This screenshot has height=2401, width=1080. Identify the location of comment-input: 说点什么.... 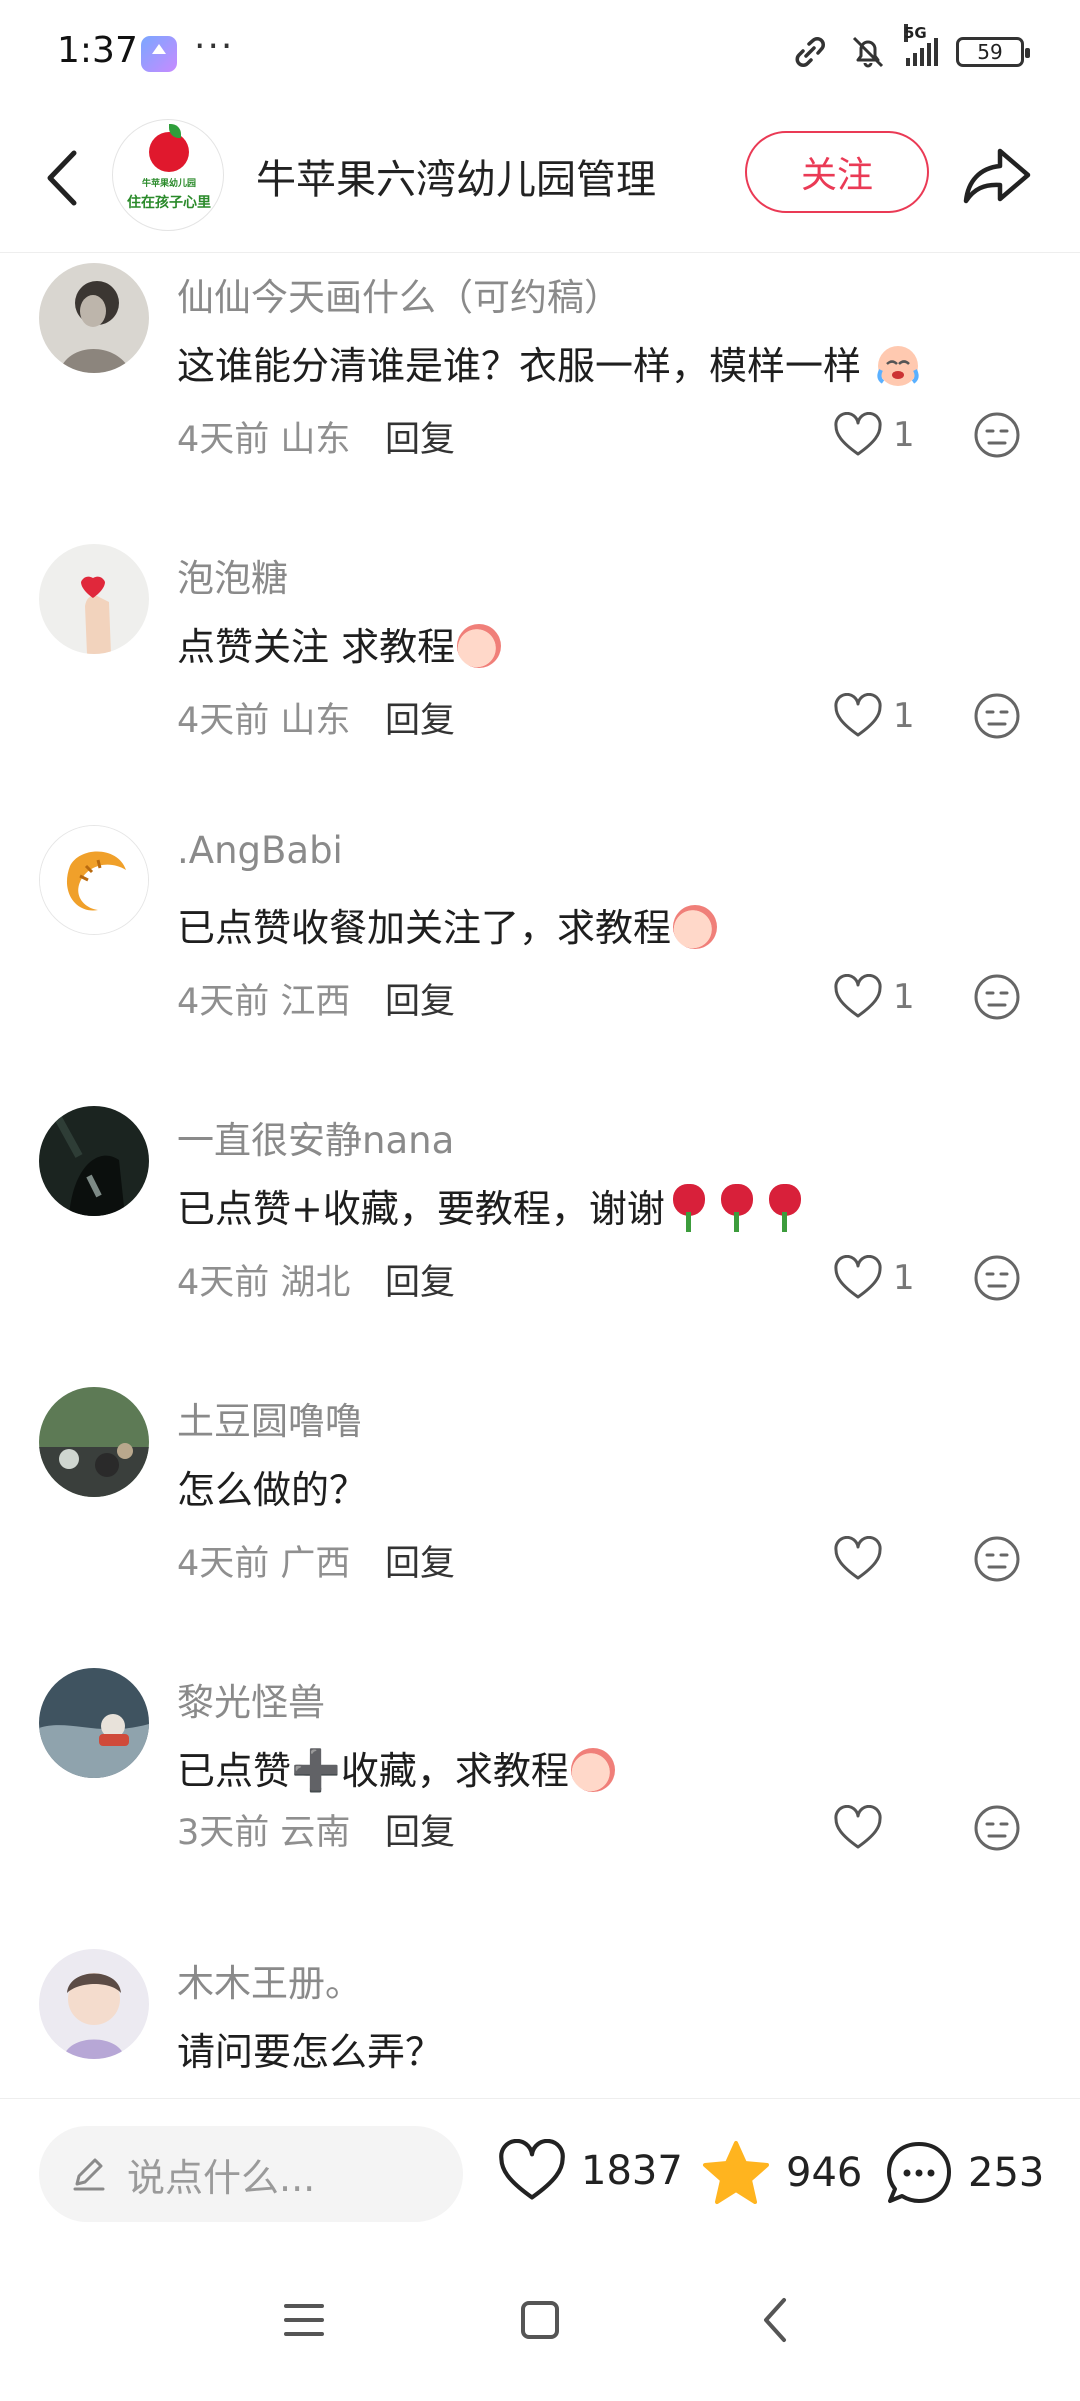
(251, 2174).